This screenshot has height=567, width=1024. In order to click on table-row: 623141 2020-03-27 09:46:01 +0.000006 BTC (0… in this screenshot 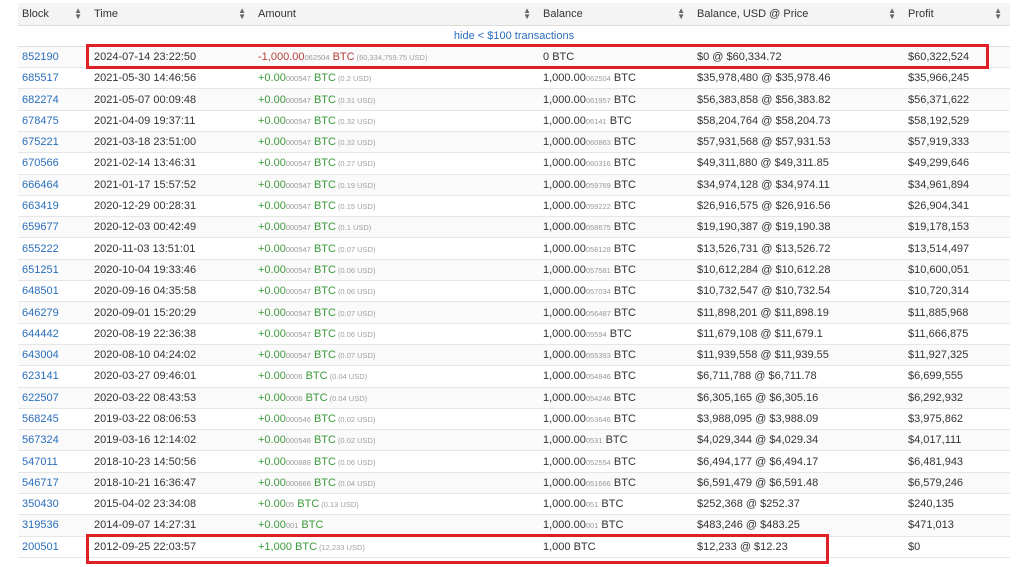, I will do `click(514, 376)`.